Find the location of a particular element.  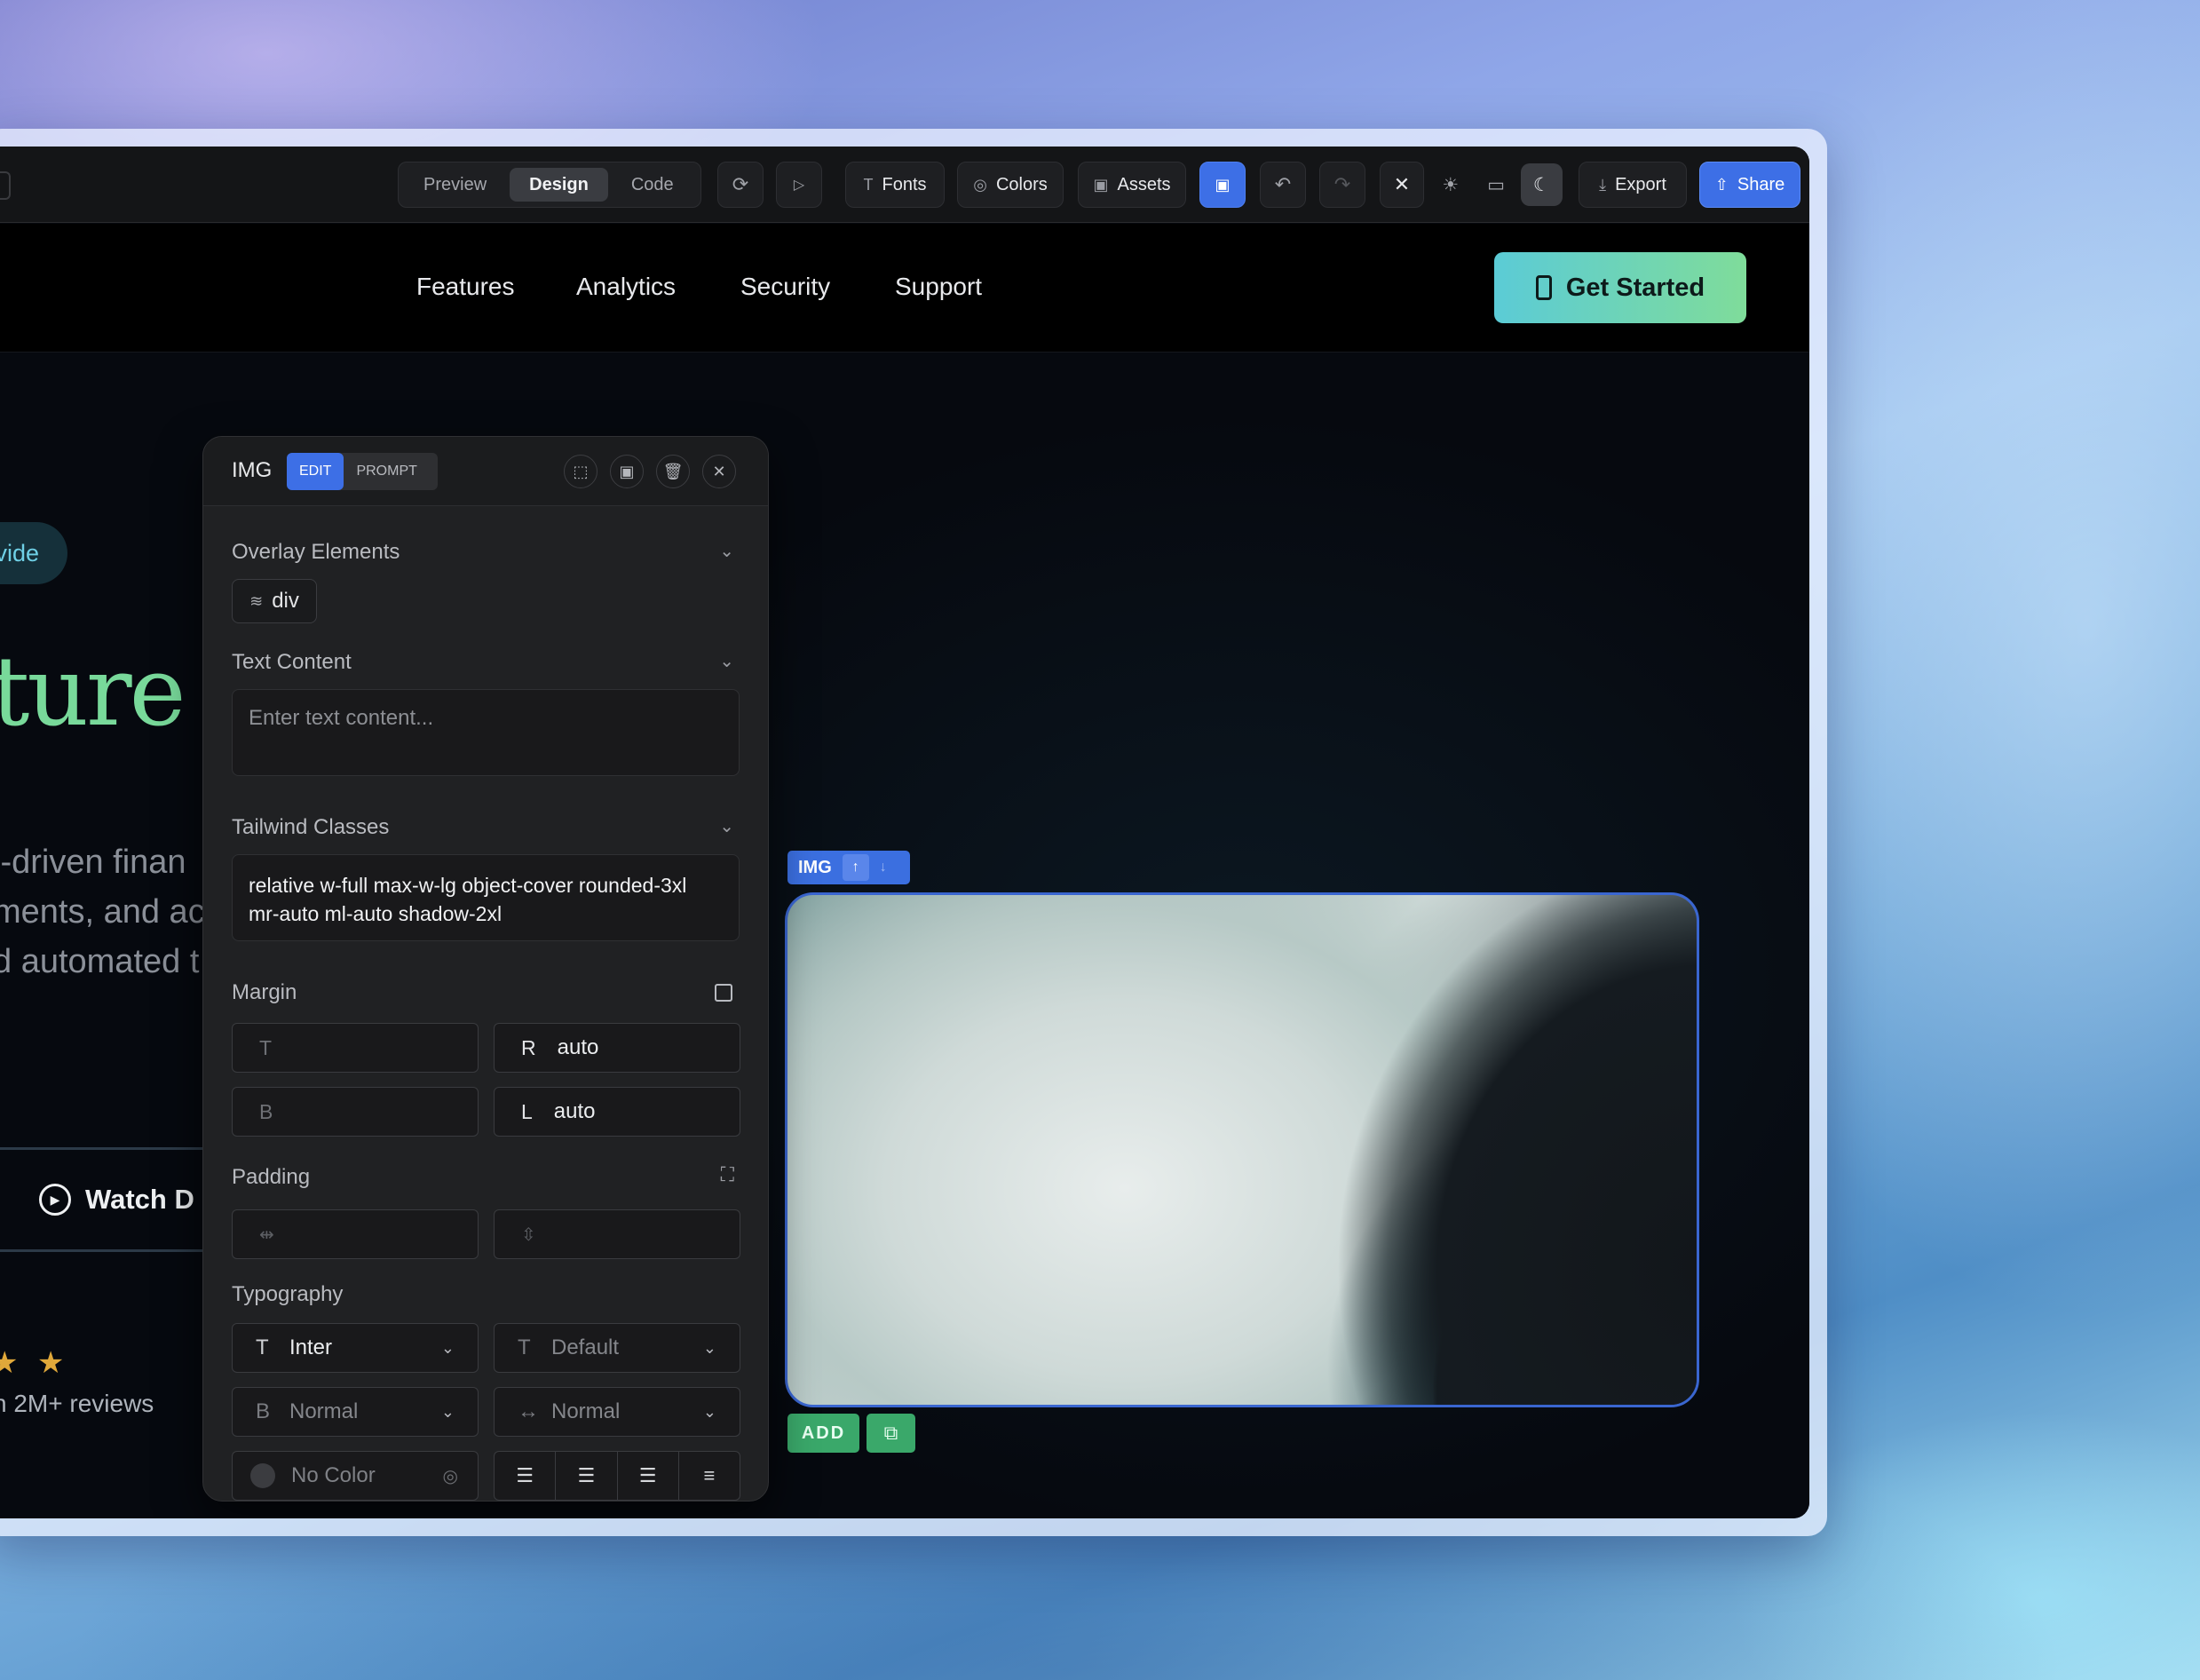

close-button: ✕ is located at coordinates (1402, 185).